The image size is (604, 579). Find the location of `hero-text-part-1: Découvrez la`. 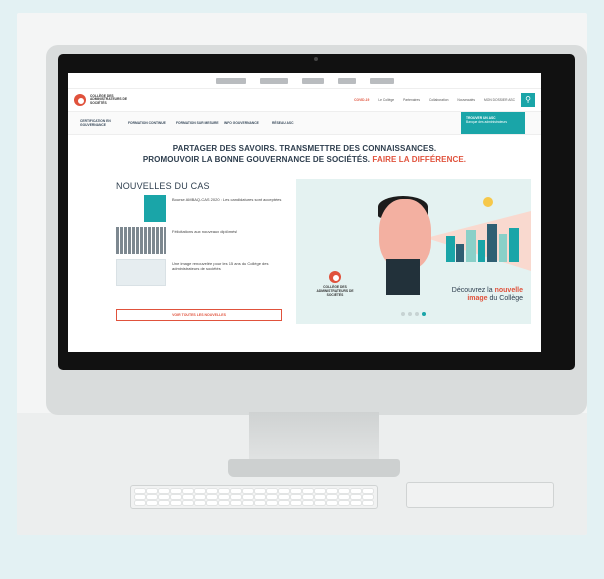

hero-text-part-1: Découvrez la is located at coordinates (472, 290).